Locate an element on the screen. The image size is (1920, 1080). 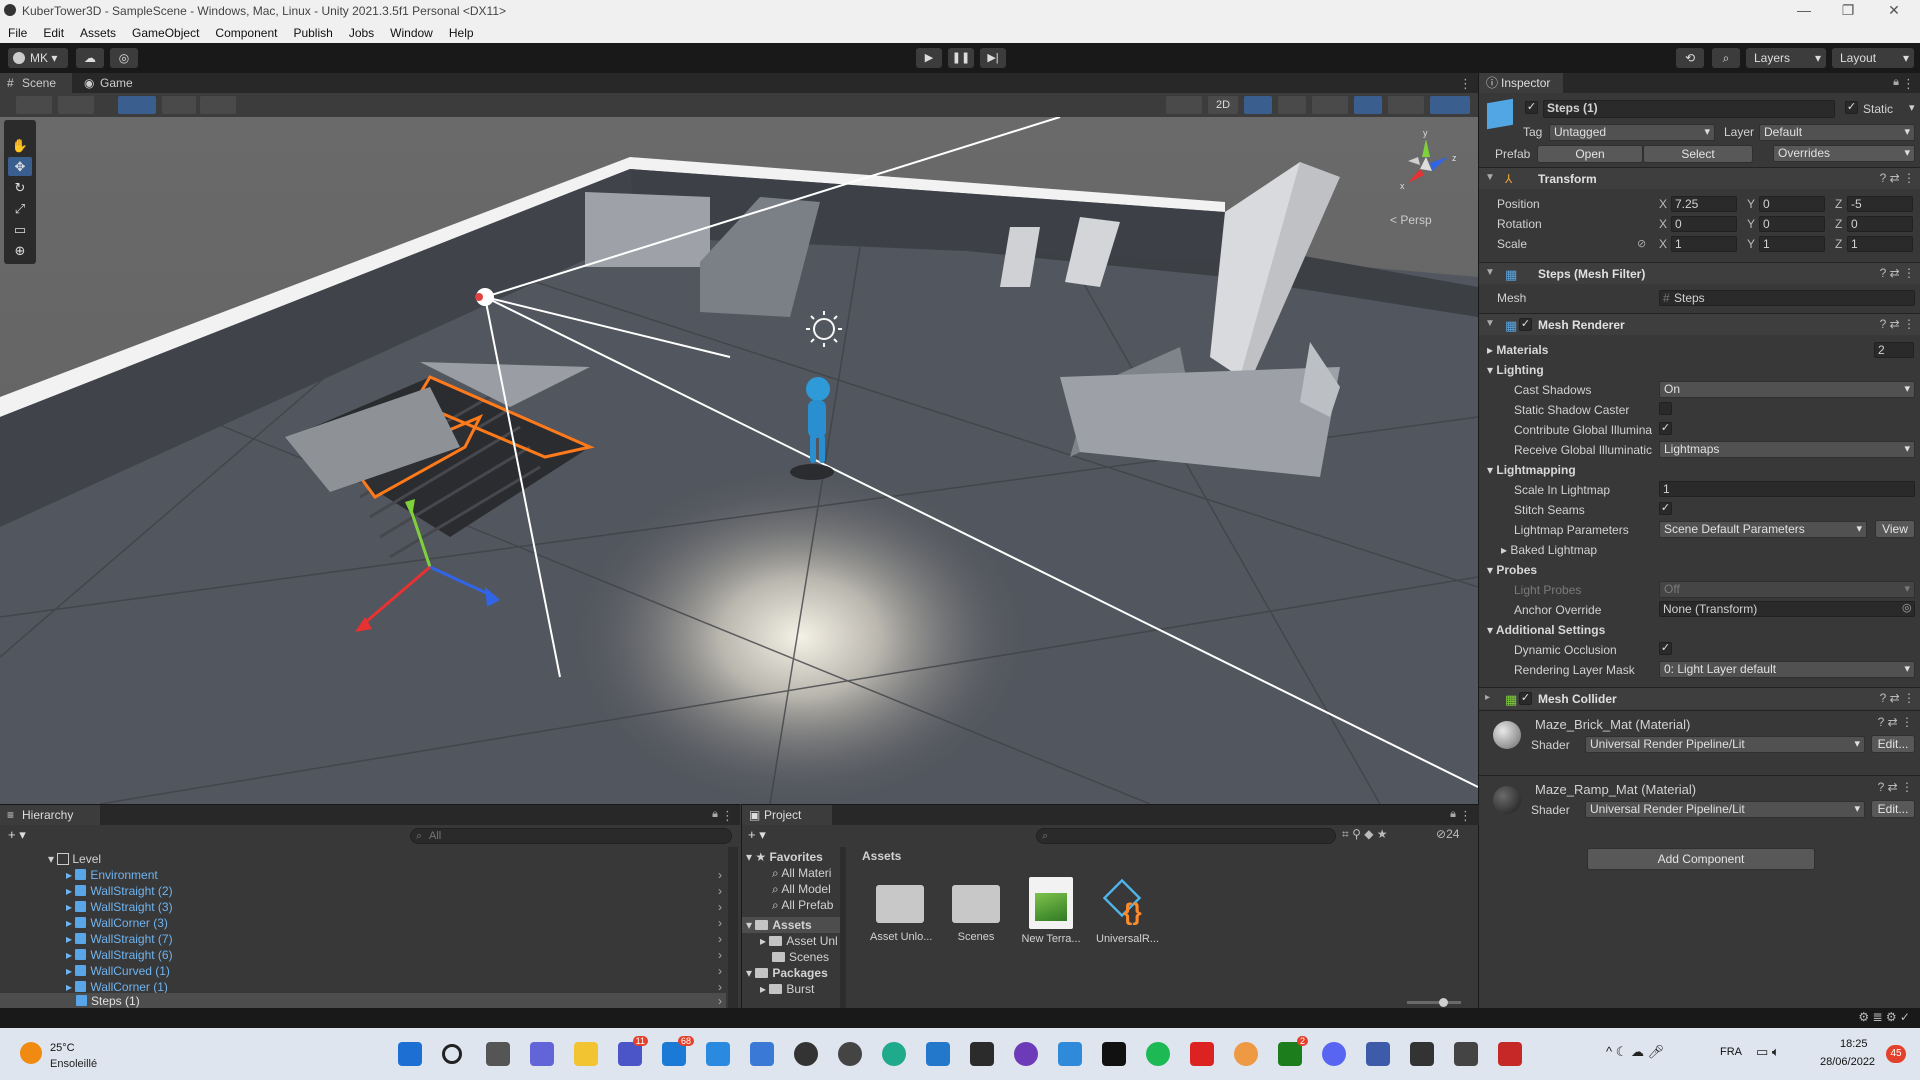
list-item: ▸ WallStraight (3) › is located at coordinates (394, 907).